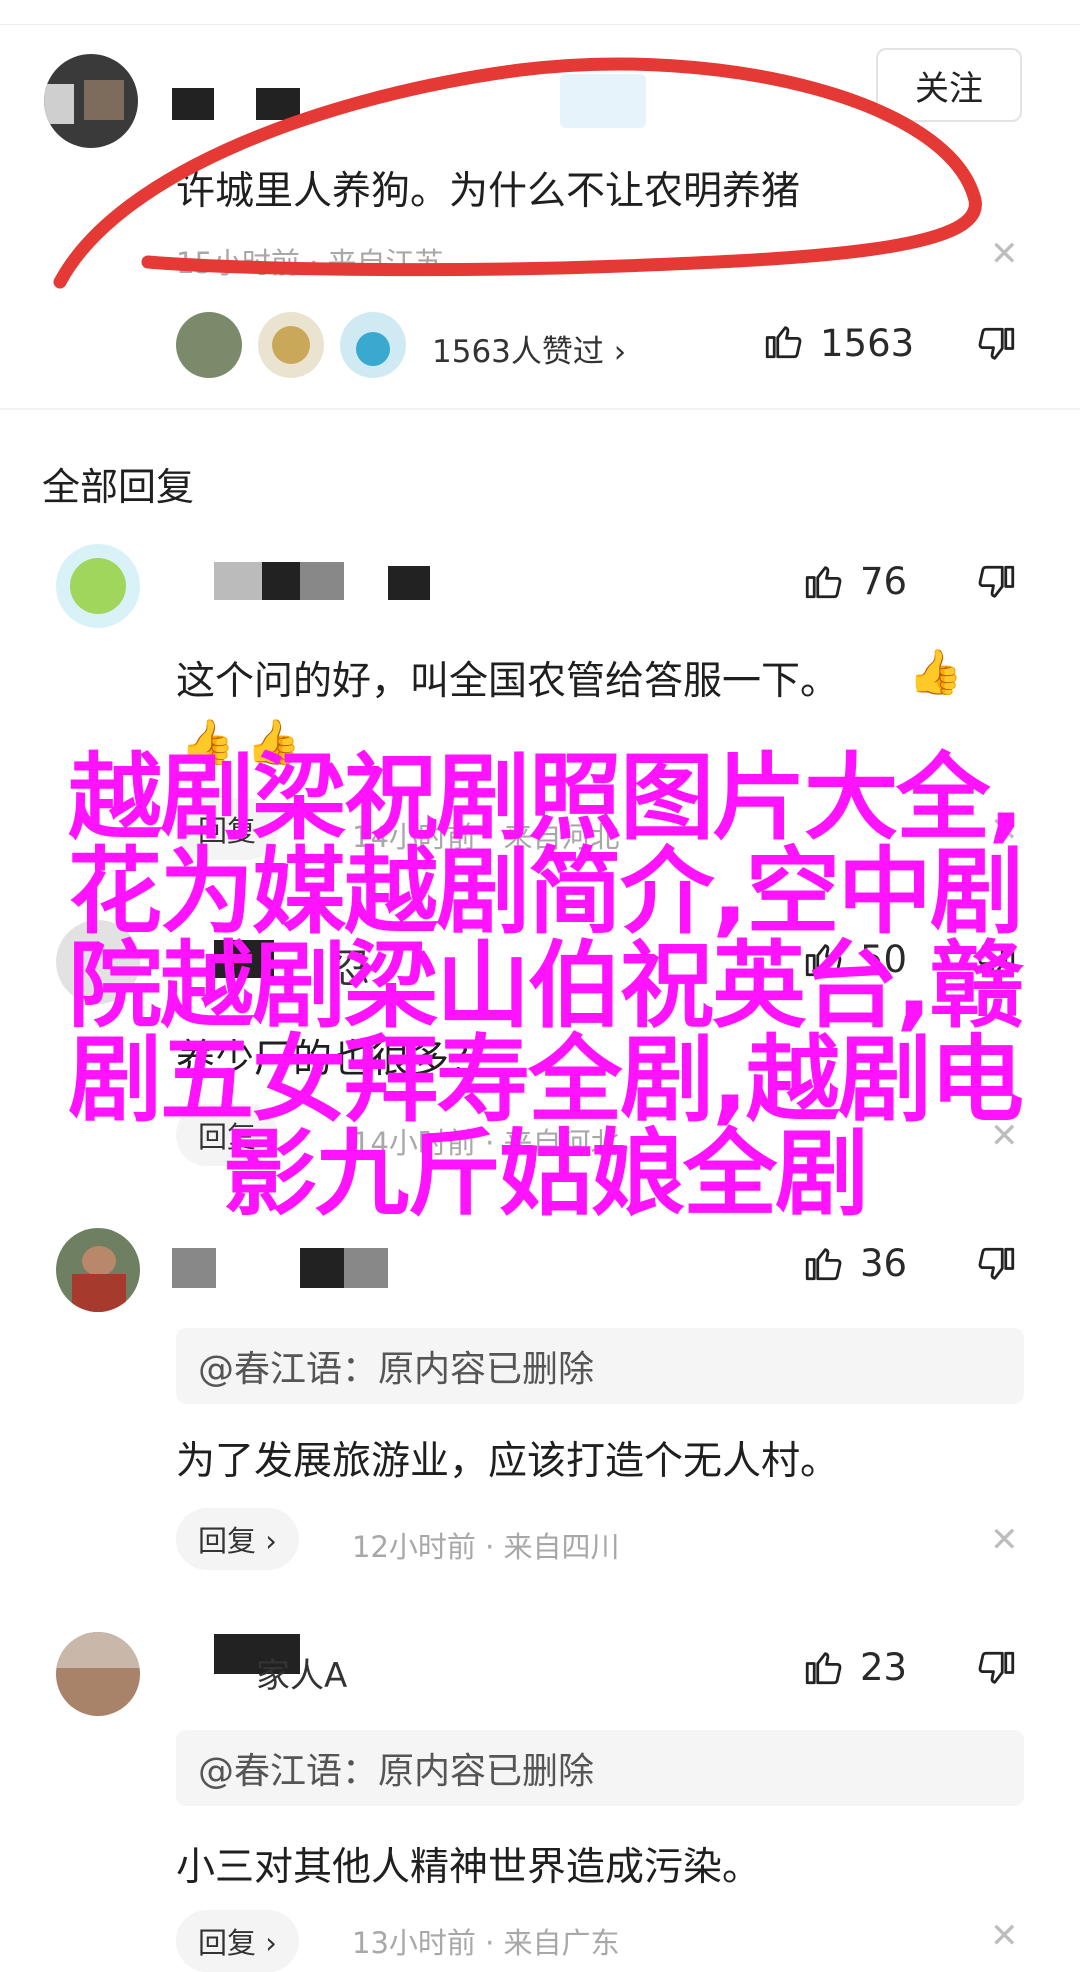 The height and width of the screenshot is (1972, 1080). I want to click on comment-3-meta: 12小时前 · 来自四川, so click(486, 1547).